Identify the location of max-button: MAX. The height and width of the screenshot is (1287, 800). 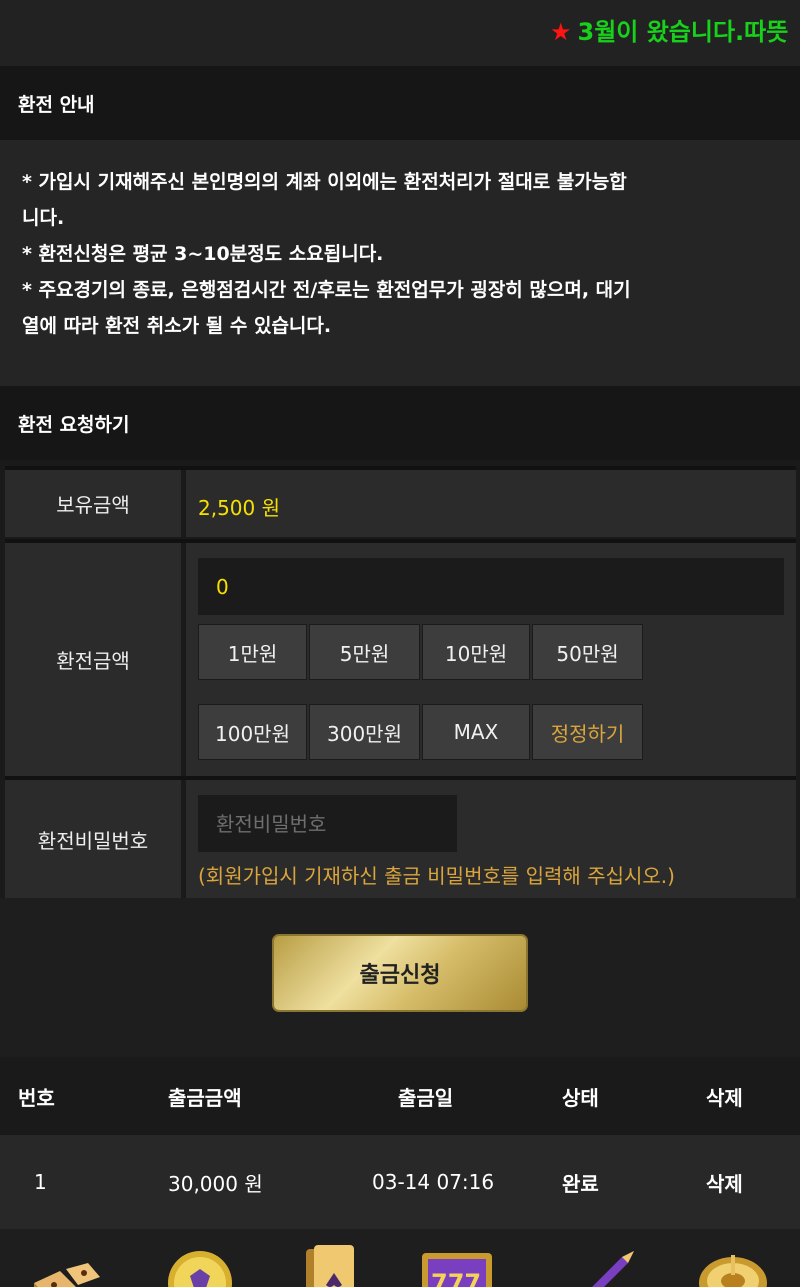
(476, 732).